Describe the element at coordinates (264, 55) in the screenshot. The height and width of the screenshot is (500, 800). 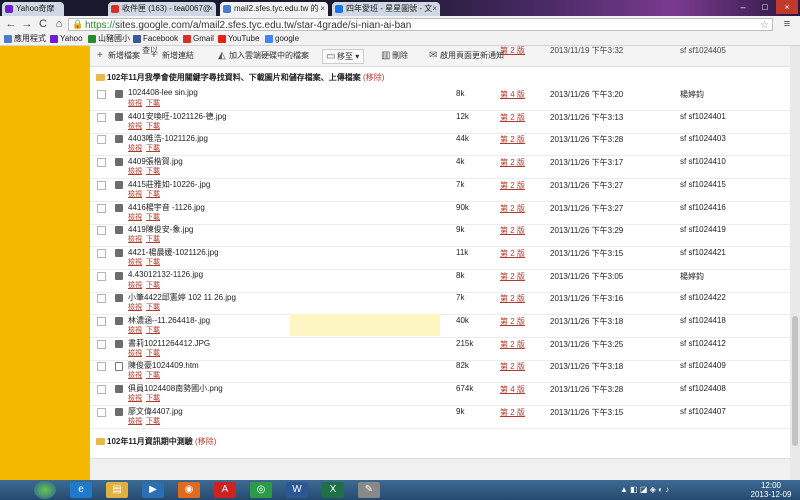
I see `add-drive-file-button: ◭ 加入雲端硬碟中的檔案` at that location.